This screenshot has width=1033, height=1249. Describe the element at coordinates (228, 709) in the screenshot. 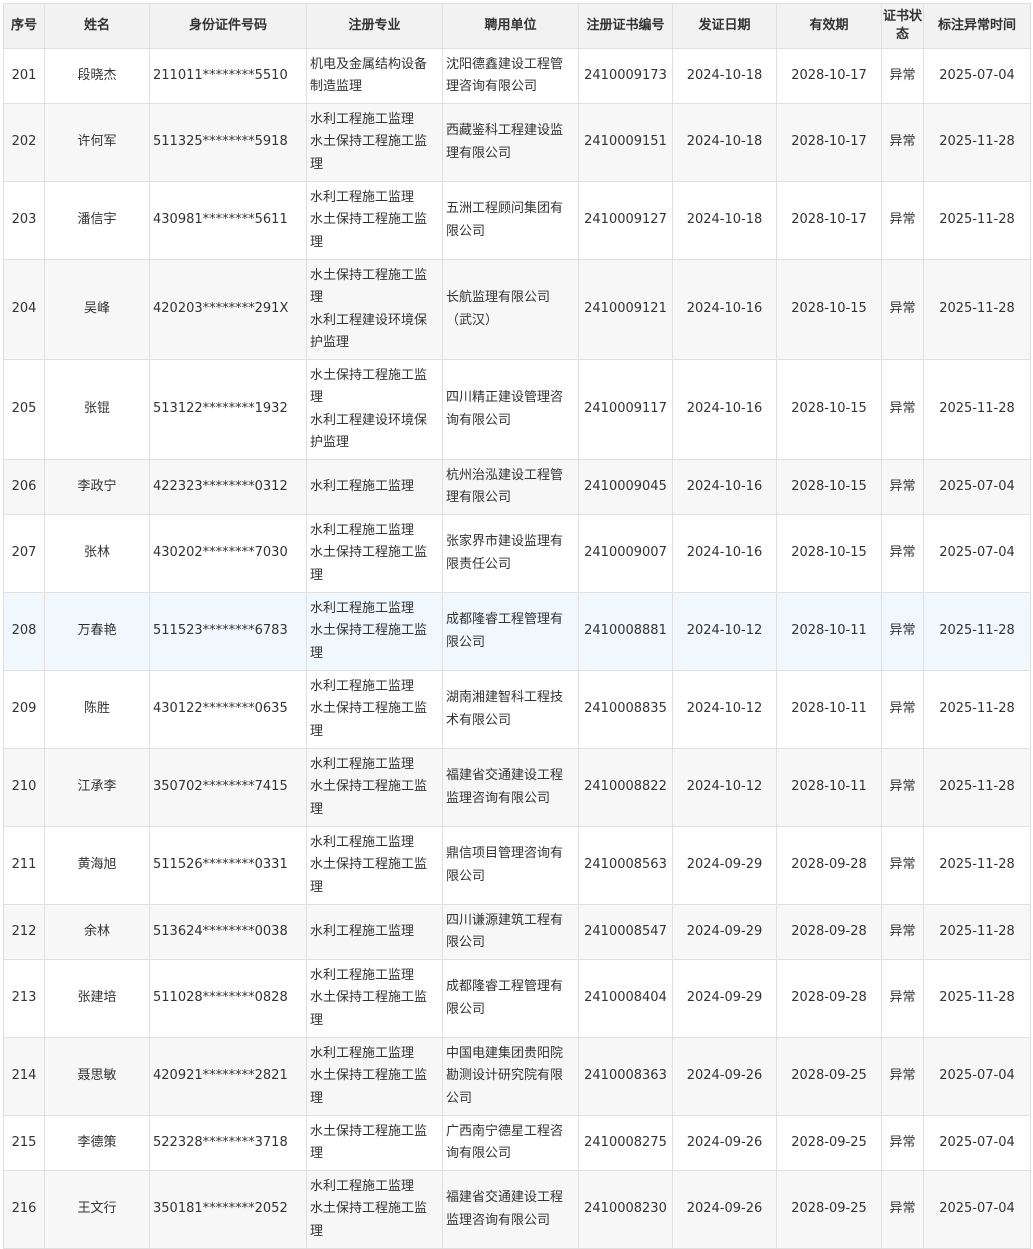

I see `cell-id-no: 430122********0635` at that location.